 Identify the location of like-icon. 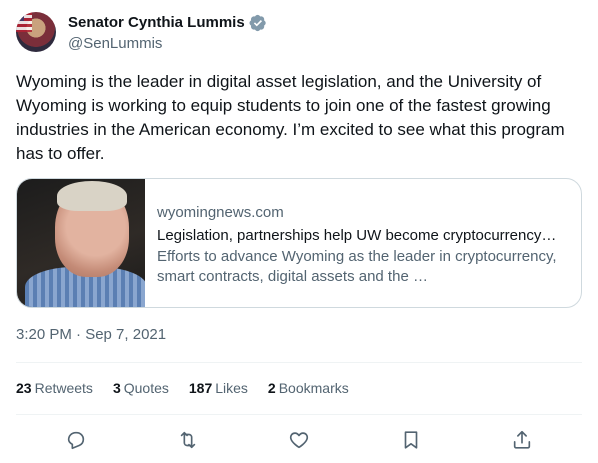
(299, 440).